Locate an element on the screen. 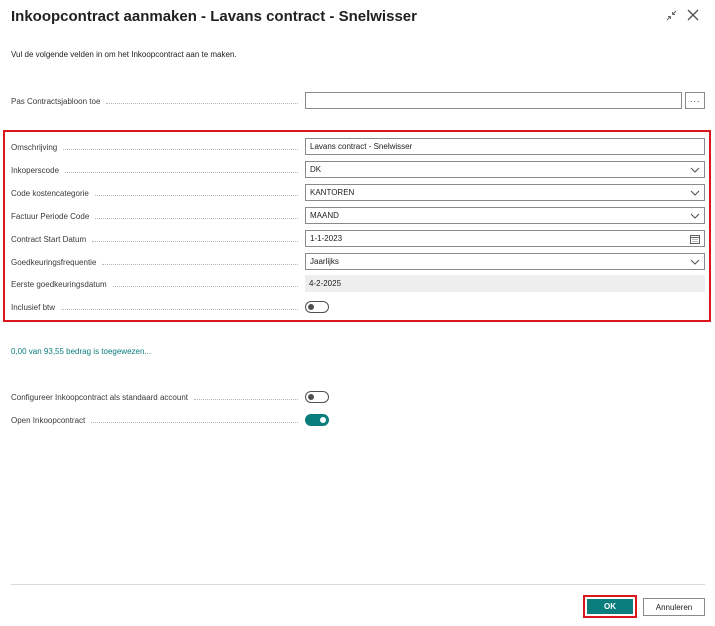 Image resolution: width=715 pixels, height=626 pixels. open-contract-label-text: Open Inkoopcontract is located at coordinates (48, 420).